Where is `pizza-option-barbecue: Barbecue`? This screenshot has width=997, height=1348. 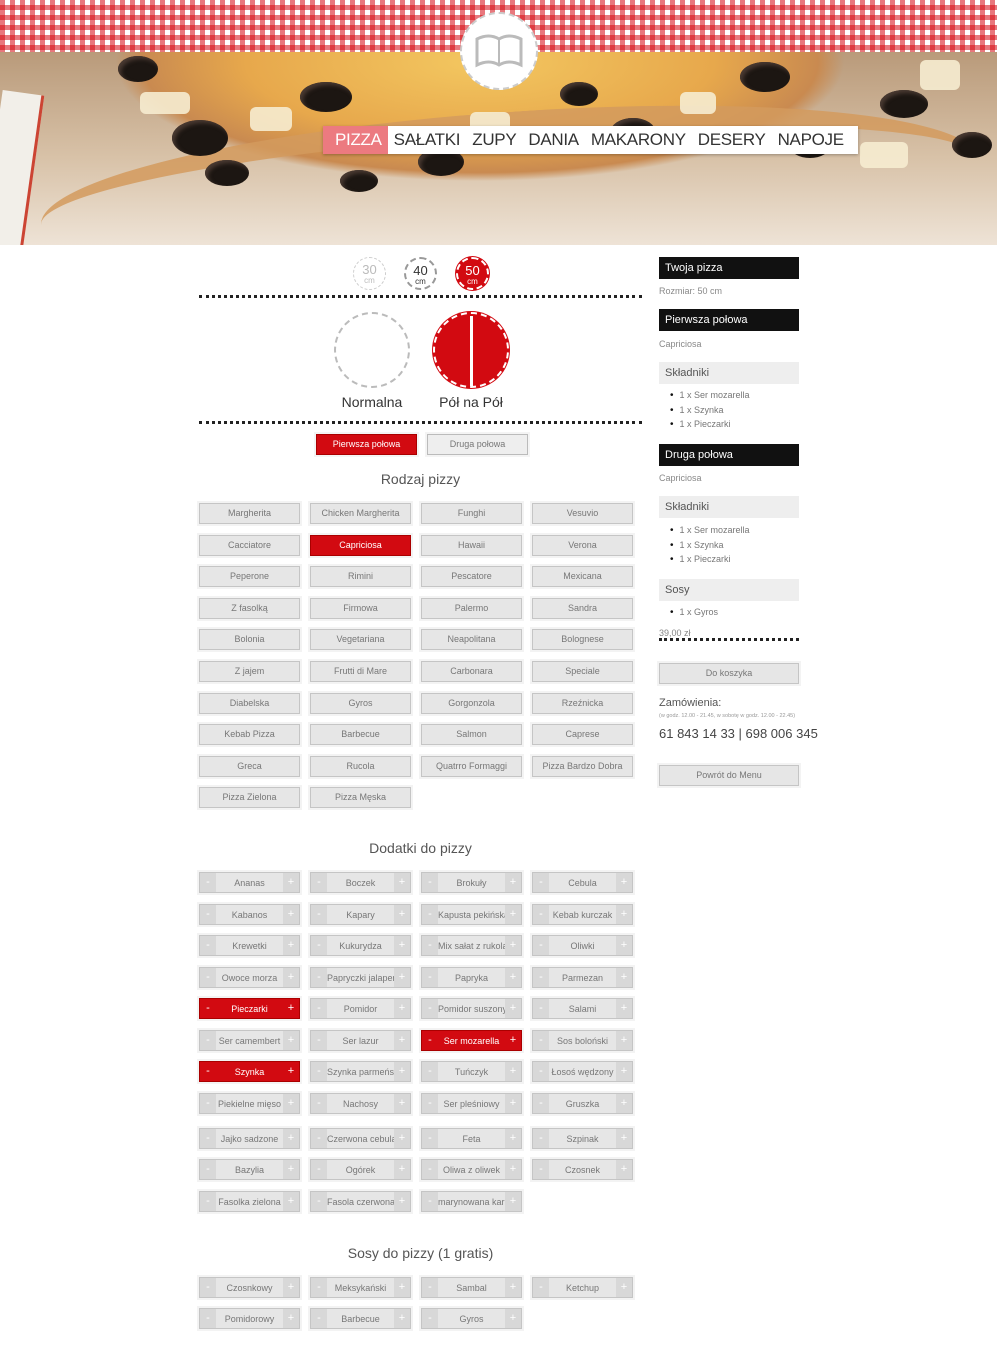 pizza-option-barbecue: Barbecue is located at coordinates (360, 735).